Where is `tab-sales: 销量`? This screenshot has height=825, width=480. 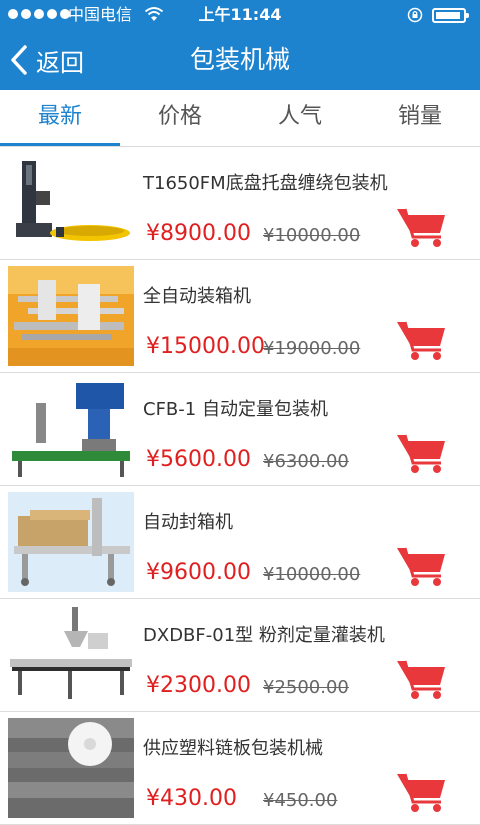
tab-sales: 销量 is located at coordinates (420, 118).